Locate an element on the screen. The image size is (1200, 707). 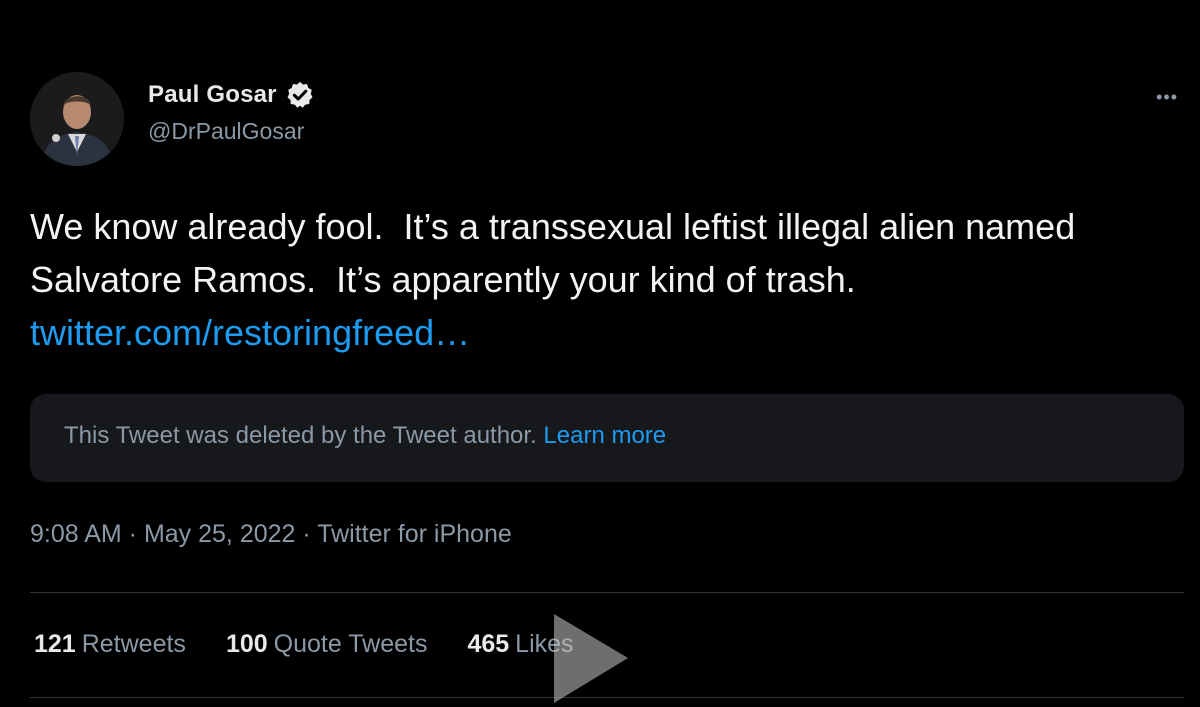
avatar is located at coordinates (77, 119).